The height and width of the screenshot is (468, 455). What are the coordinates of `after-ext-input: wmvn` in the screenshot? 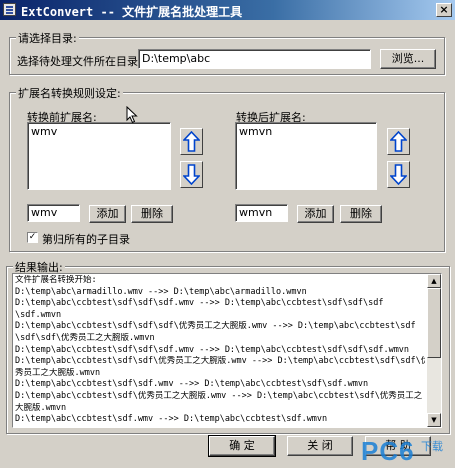 It's located at (261, 213).